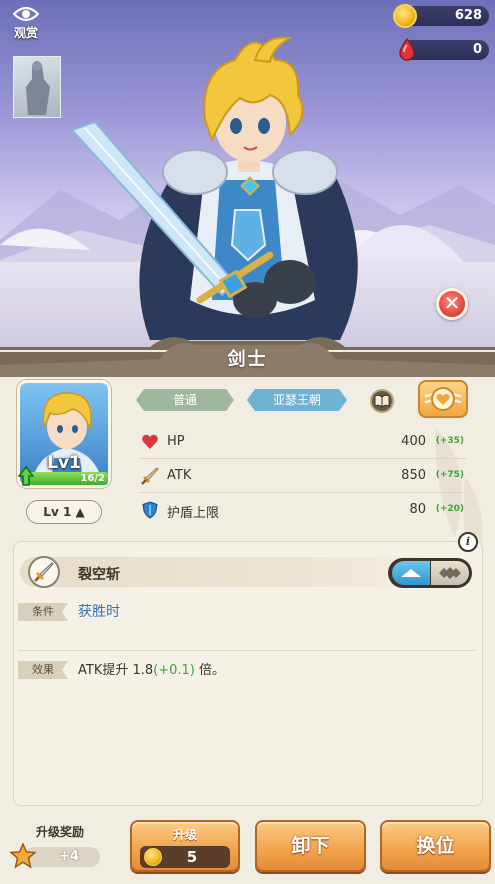 The height and width of the screenshot is (884, 495). I want to click on statue-icon, so click(38, 88).